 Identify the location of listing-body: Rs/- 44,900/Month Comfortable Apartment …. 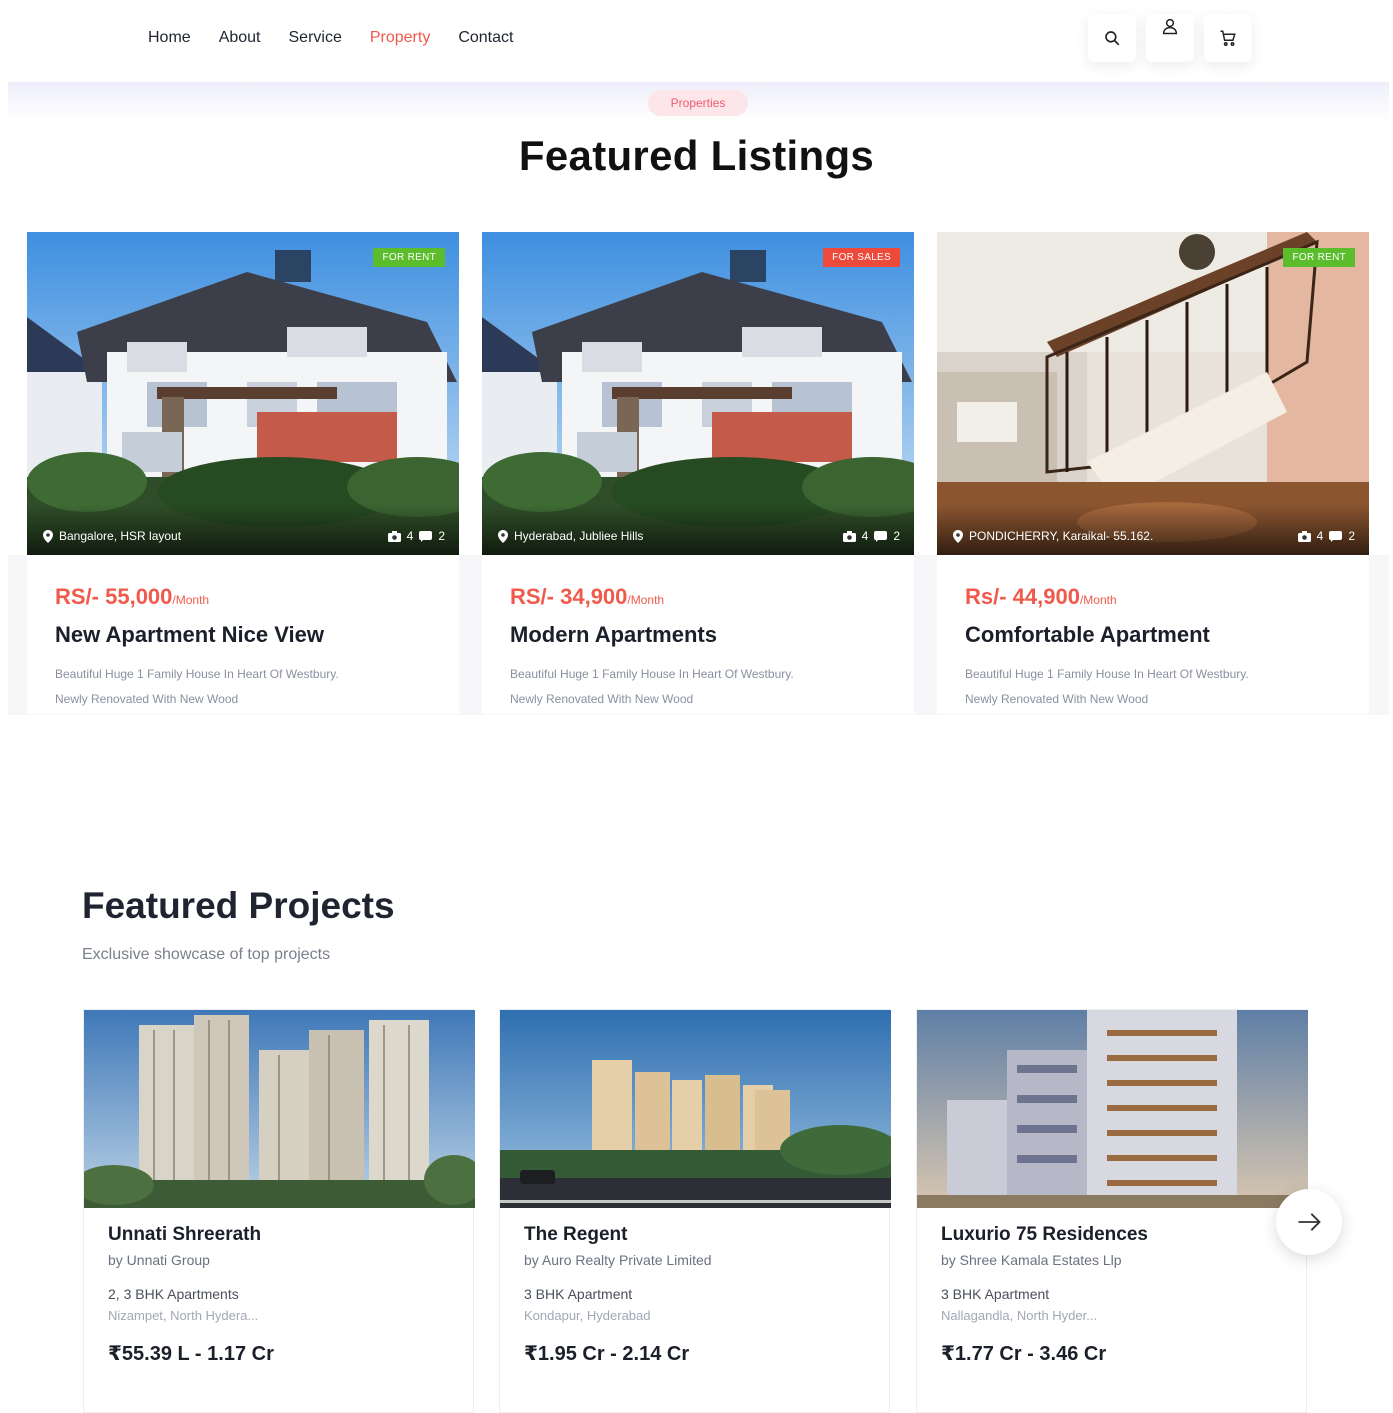
(1160, 648).